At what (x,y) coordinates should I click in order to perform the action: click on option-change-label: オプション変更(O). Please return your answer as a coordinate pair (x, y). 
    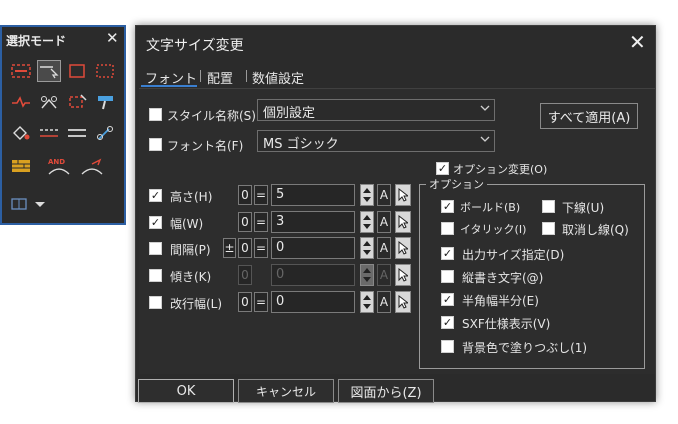
    Looking at the image, I should click on (500, 169).